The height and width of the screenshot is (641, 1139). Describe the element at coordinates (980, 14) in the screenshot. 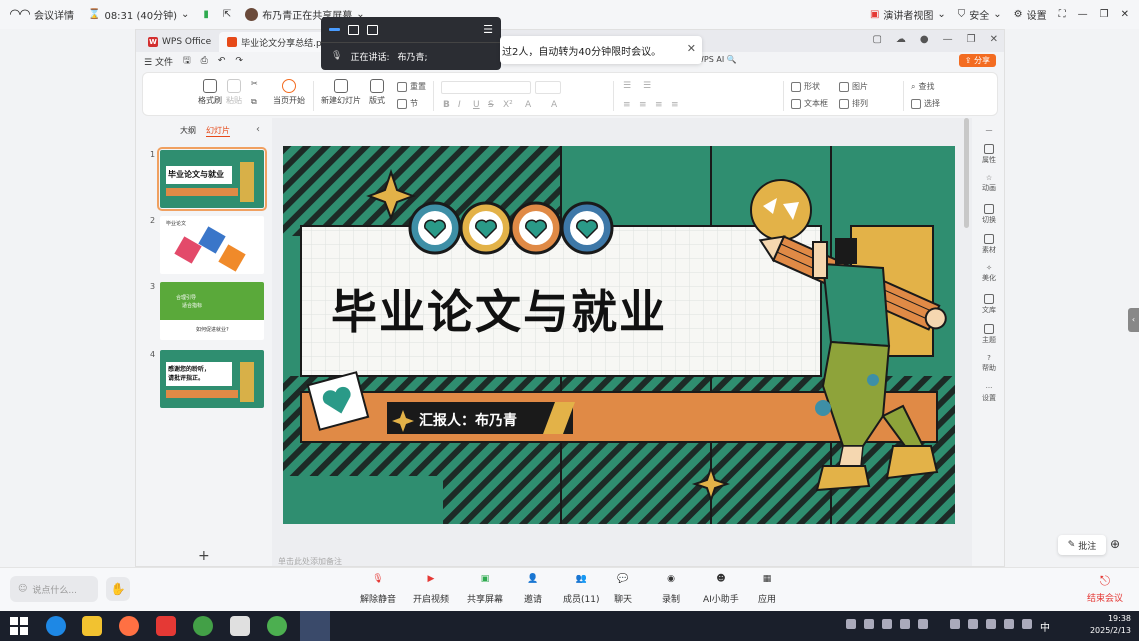

I see `security-button: ⛉ 安全 ⌄` at that location.